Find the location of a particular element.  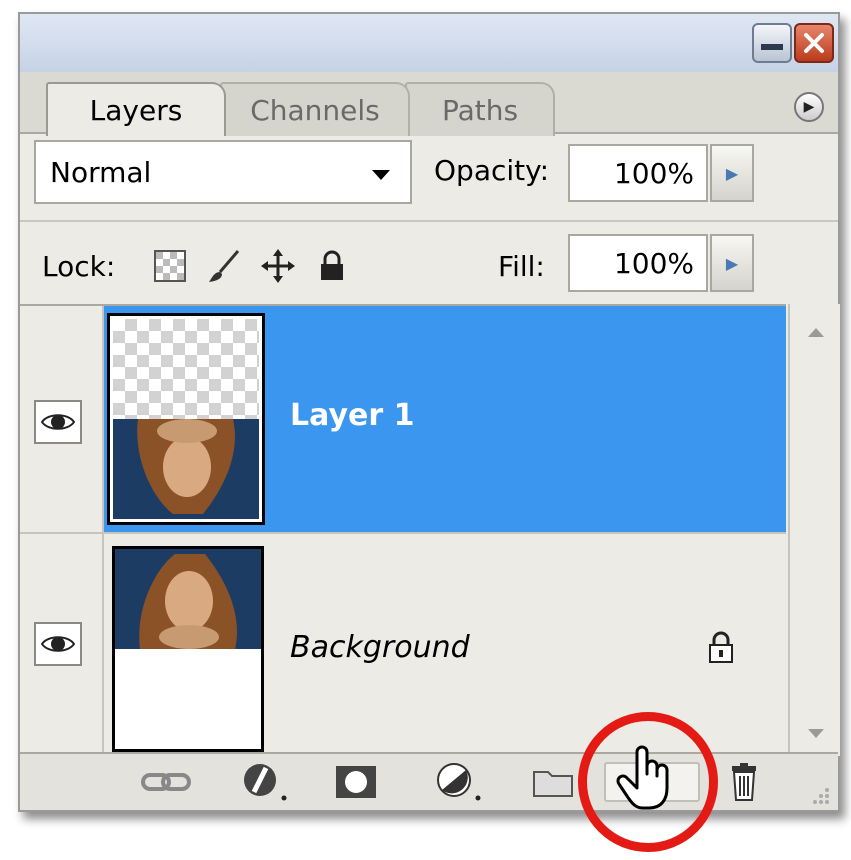

lock-all-button is located at coordinates (332, 266).